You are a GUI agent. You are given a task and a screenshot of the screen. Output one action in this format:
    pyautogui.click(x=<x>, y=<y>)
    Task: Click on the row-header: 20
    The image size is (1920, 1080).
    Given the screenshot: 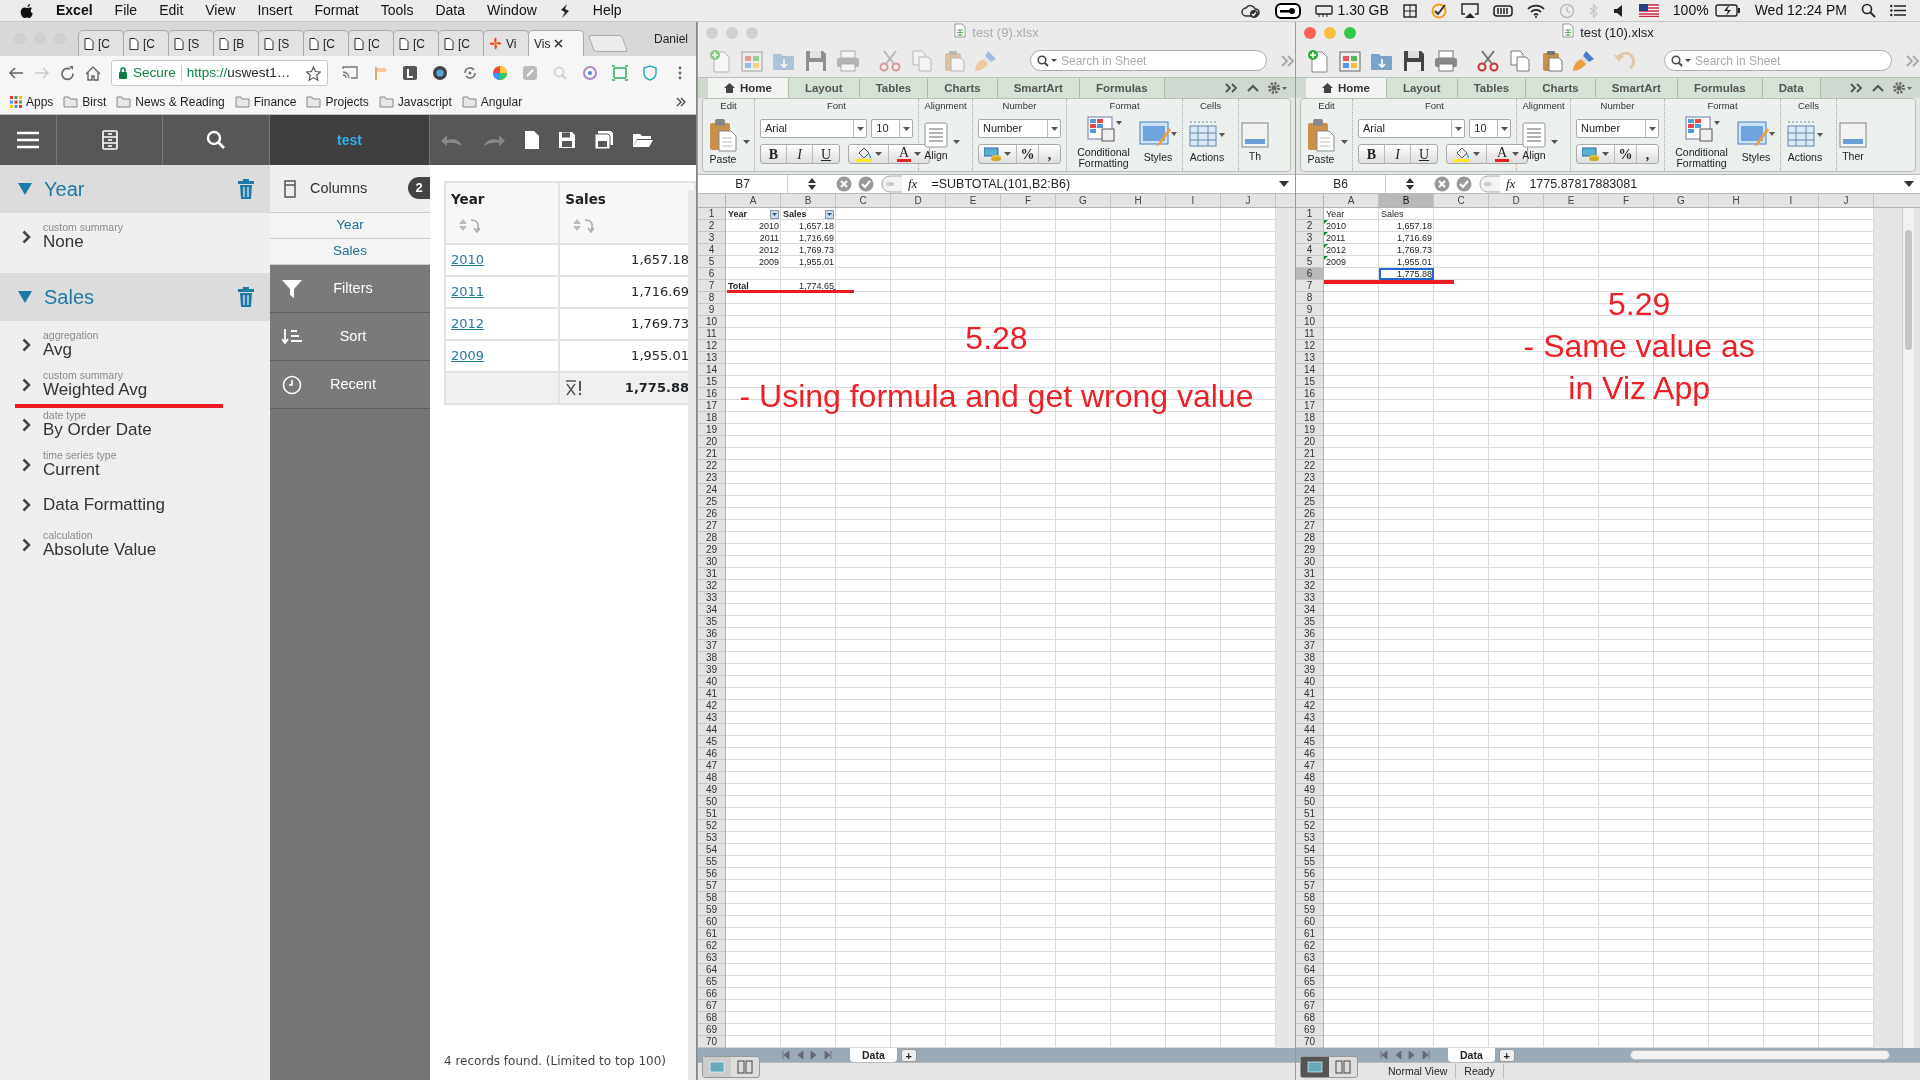 What is the action you would take?
    pyautogui.click(x=711, y=442)
    